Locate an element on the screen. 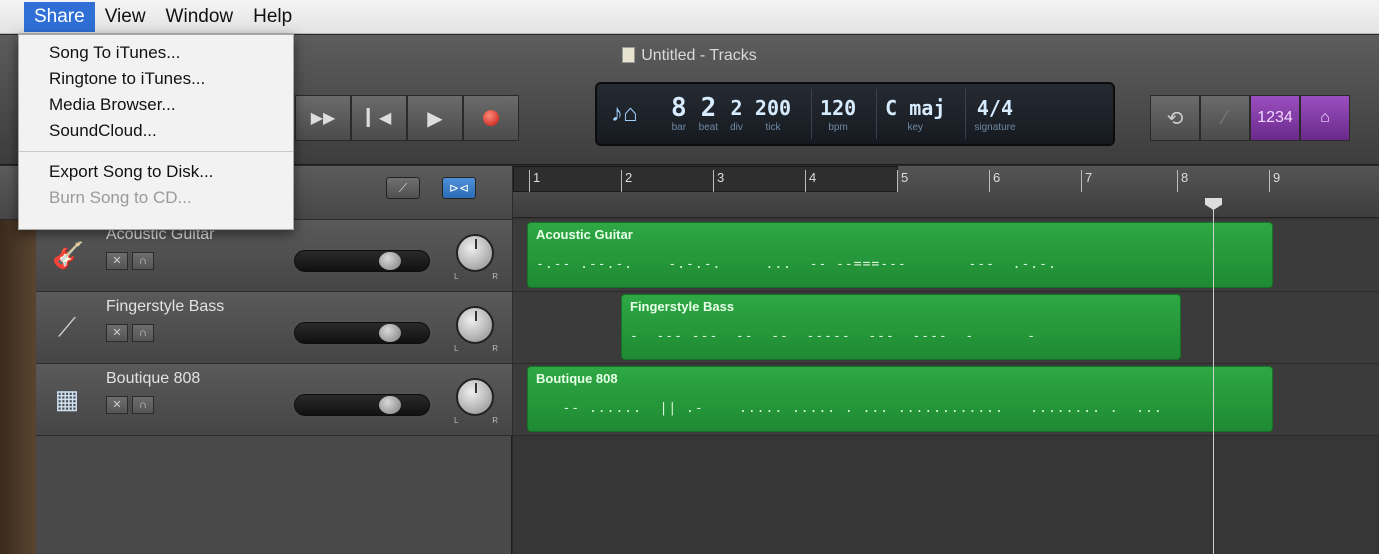 This screenshot has height=554, width=1379. track-name: Boutique 808 is located at coordinates (153, 378).